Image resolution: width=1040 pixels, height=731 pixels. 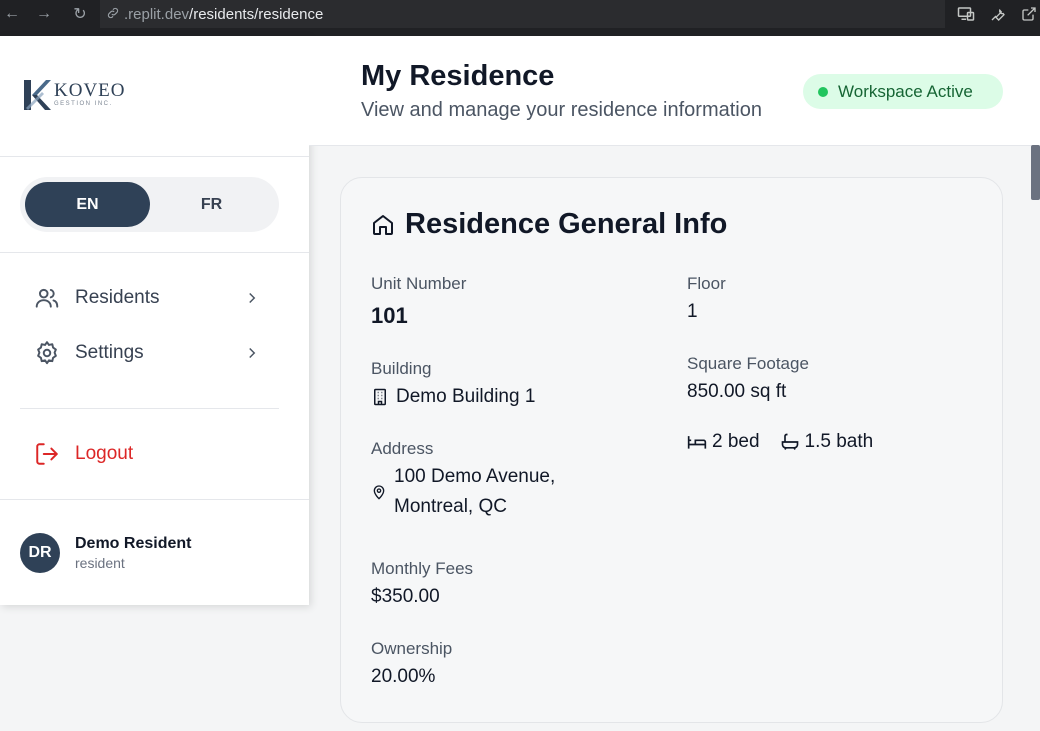 I want to click on page-title: My Residence, so click(x=458, y=76).